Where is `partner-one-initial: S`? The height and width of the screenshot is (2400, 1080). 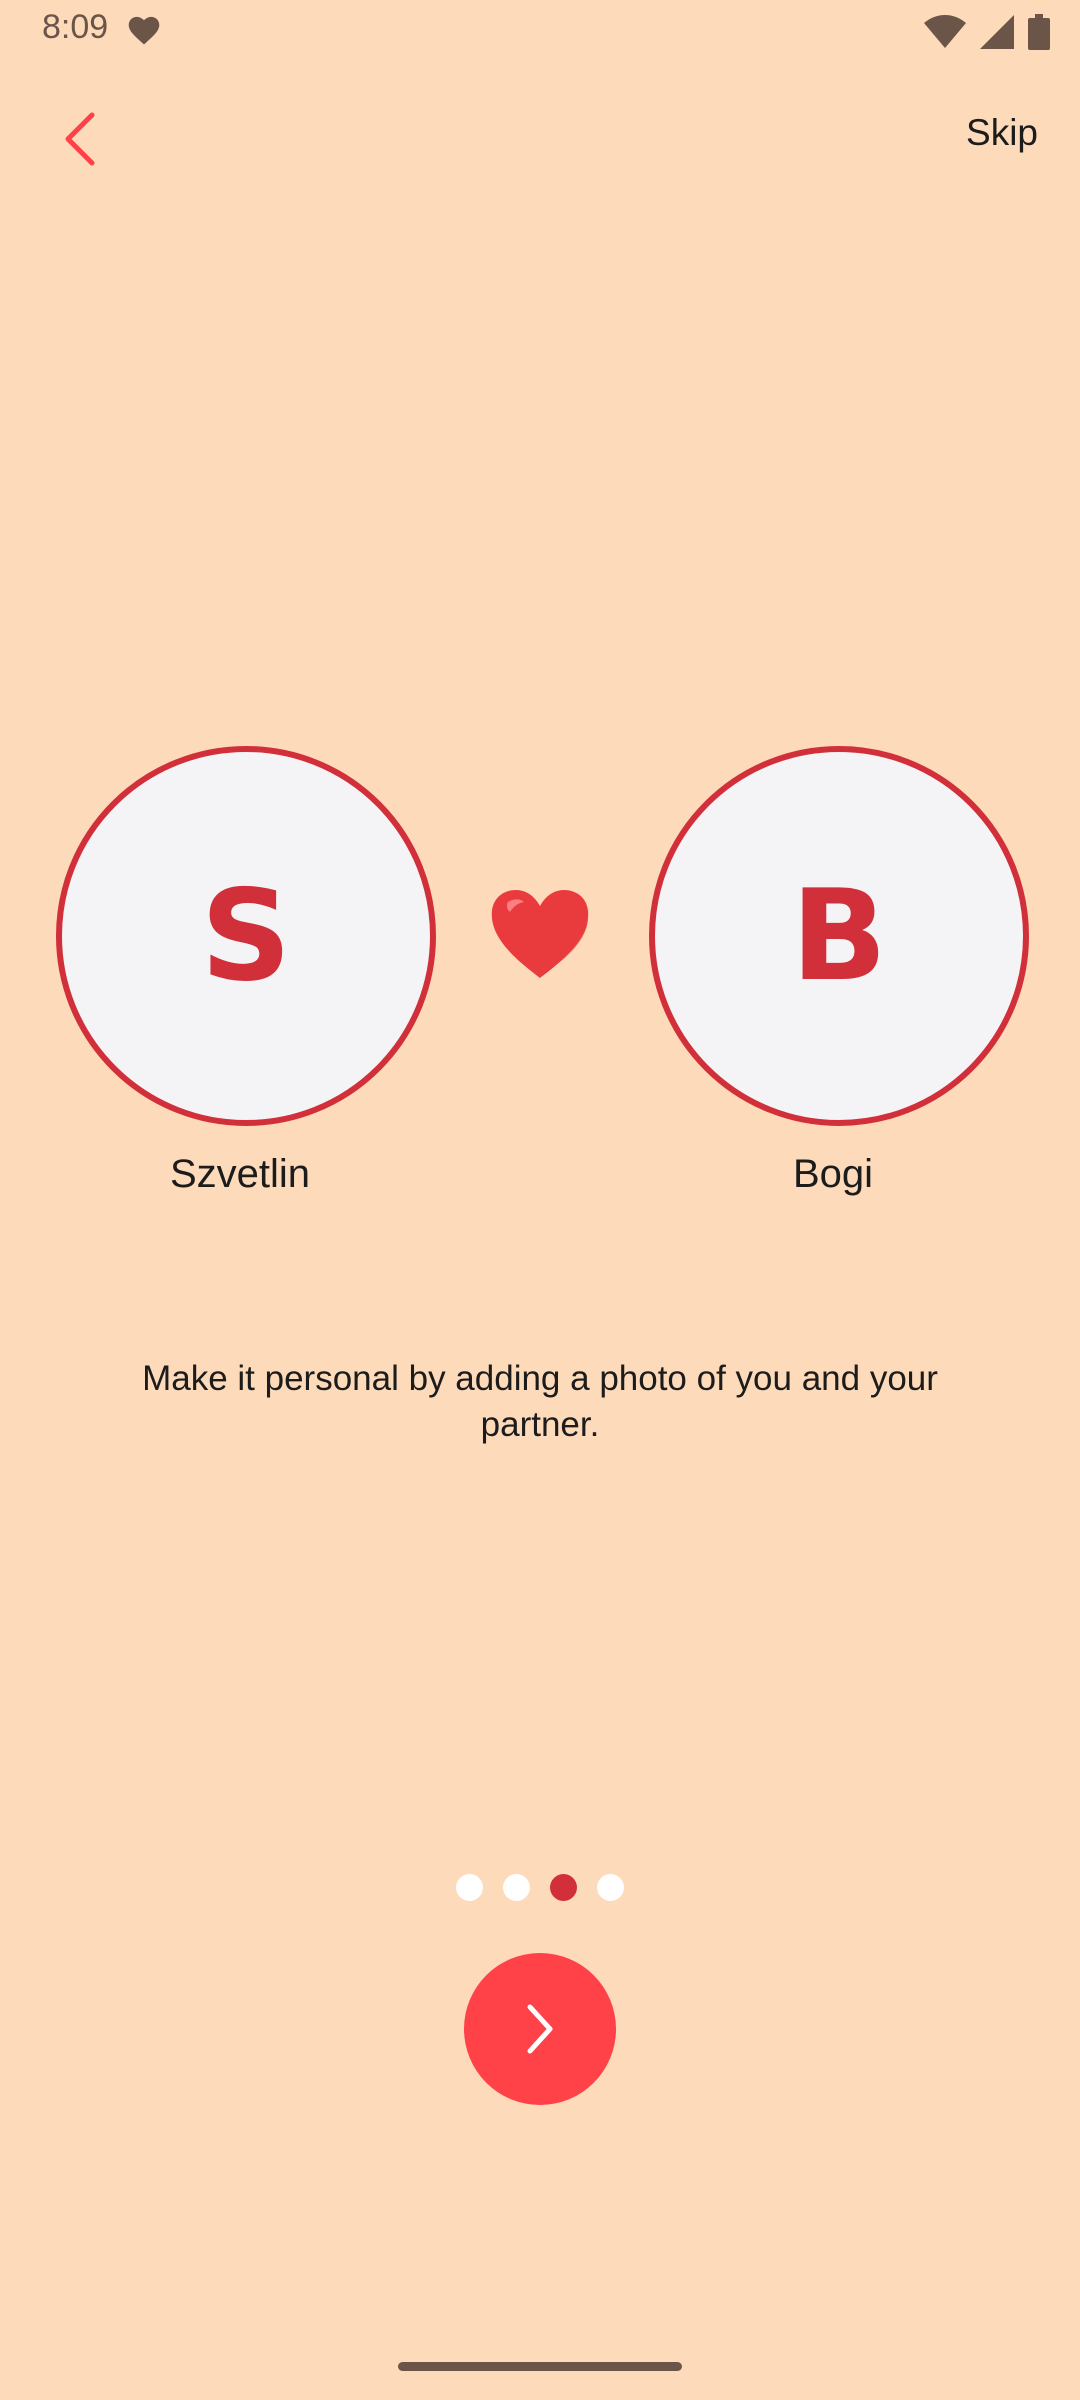 partner-one-initial: S is located at coordinates (246, 935).